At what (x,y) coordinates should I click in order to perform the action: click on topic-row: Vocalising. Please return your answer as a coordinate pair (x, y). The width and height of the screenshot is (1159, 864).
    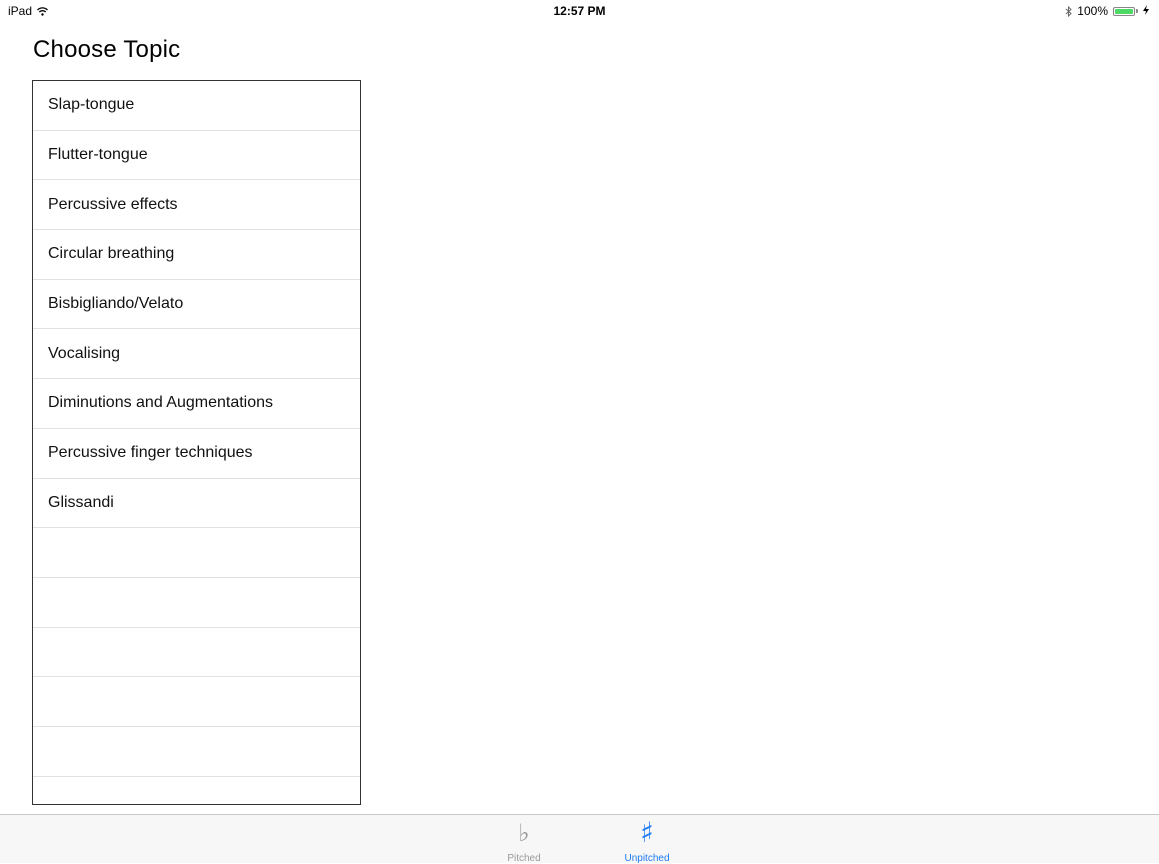
    Looking at the image, I should click on (196, 354).